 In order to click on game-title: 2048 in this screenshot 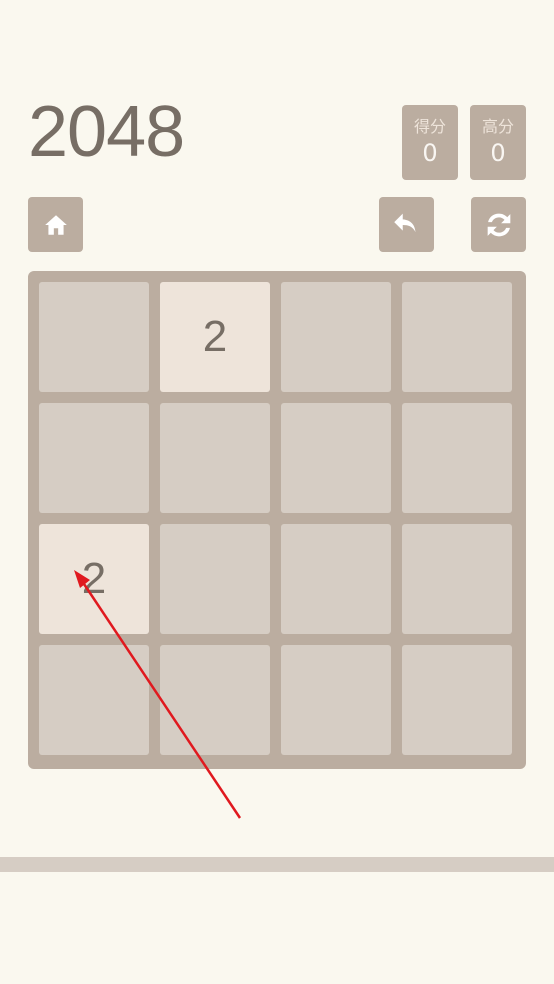, I will do `click(106, 132)`.